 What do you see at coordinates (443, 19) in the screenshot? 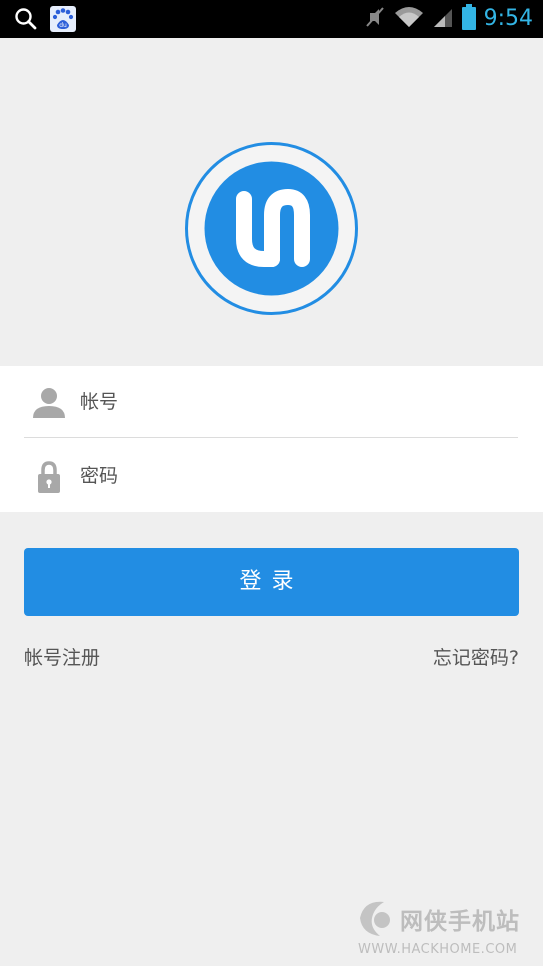
I see `signal-icon` at bounding box center [443, 19].